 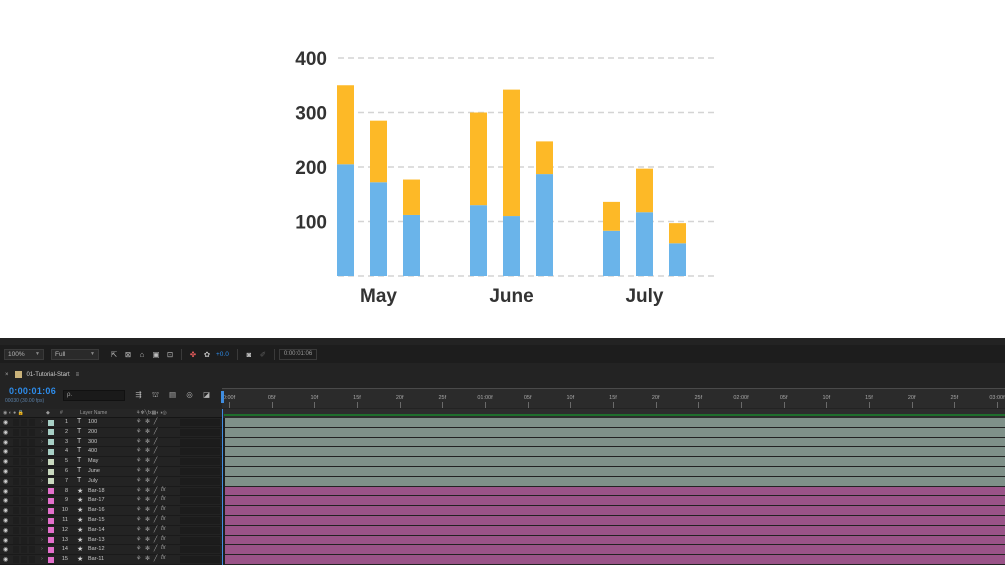 I want to click on tab-composition: 01-Tutorial-Start, so click(x=48, y=375).